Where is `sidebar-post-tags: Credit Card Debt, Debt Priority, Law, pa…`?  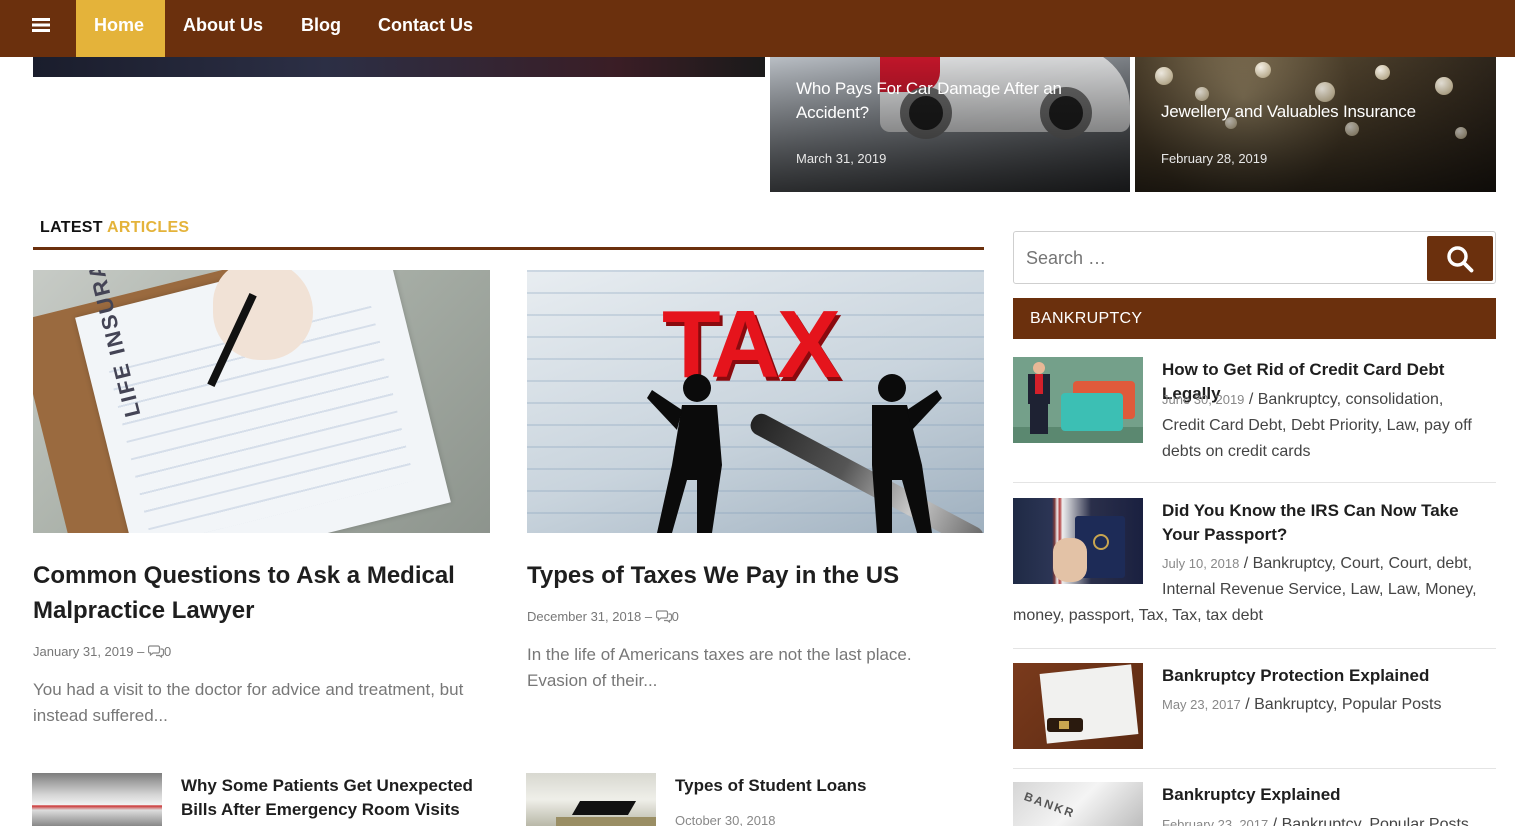 sidebar-post-tags: Credit Card Debt, Debt Priority, Law, pa… is located at coordinates (1329, 426).